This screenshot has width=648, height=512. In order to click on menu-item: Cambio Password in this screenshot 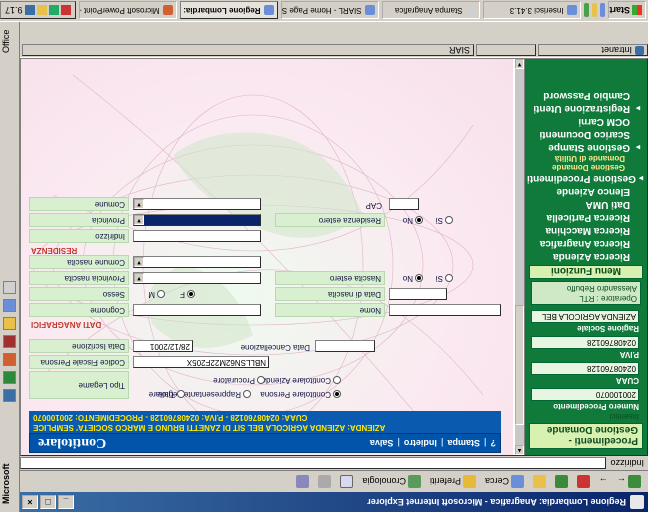, I will do `click(585, 95)`.